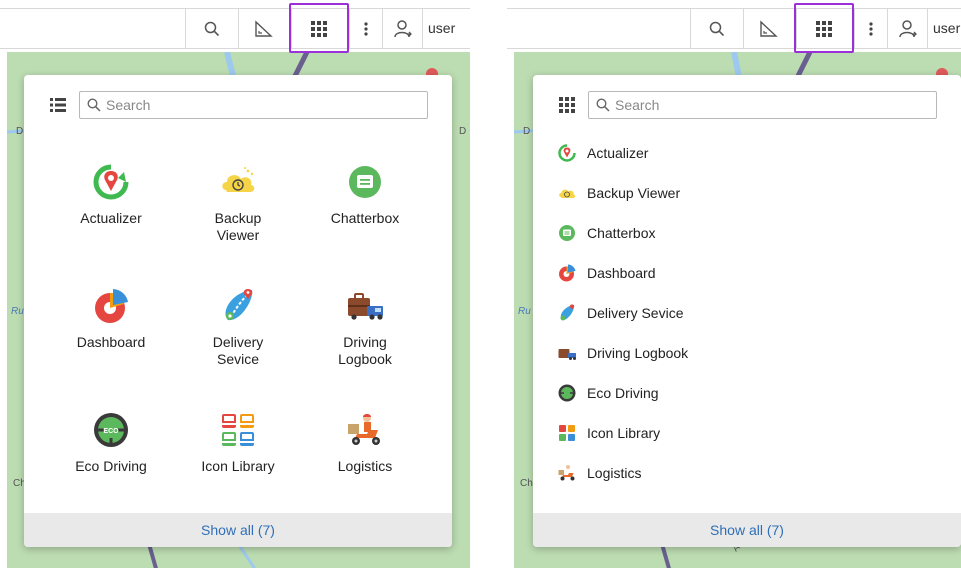 This screenshot has width=961, height=568. I want to click on app-label: Eco Driving, so click(111, 466).